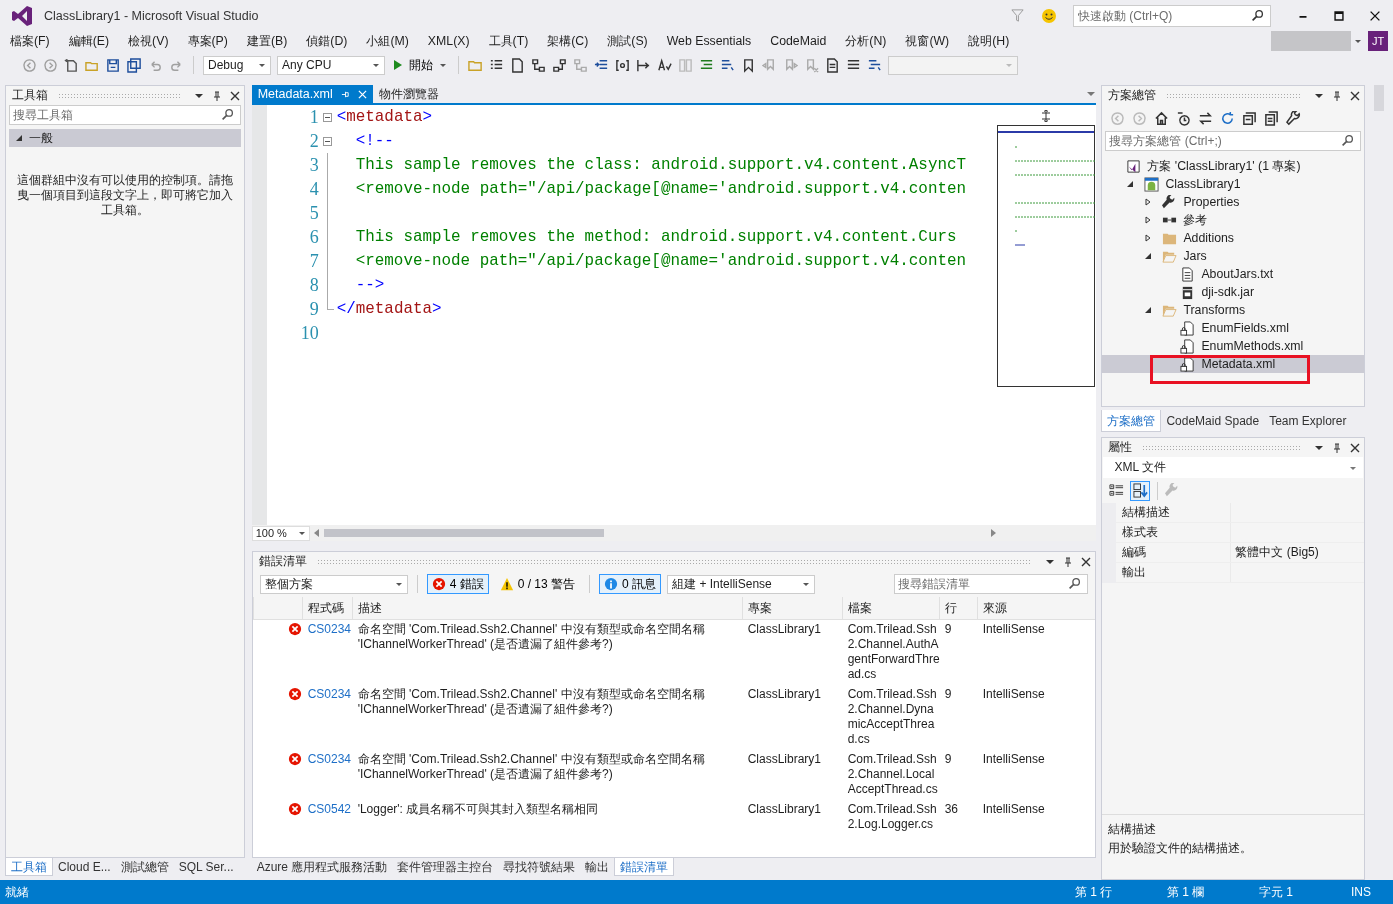 The height and width of the screenshot is (904, 1393). I want to click on menu-item: 編輯(E), so click(89, 41).